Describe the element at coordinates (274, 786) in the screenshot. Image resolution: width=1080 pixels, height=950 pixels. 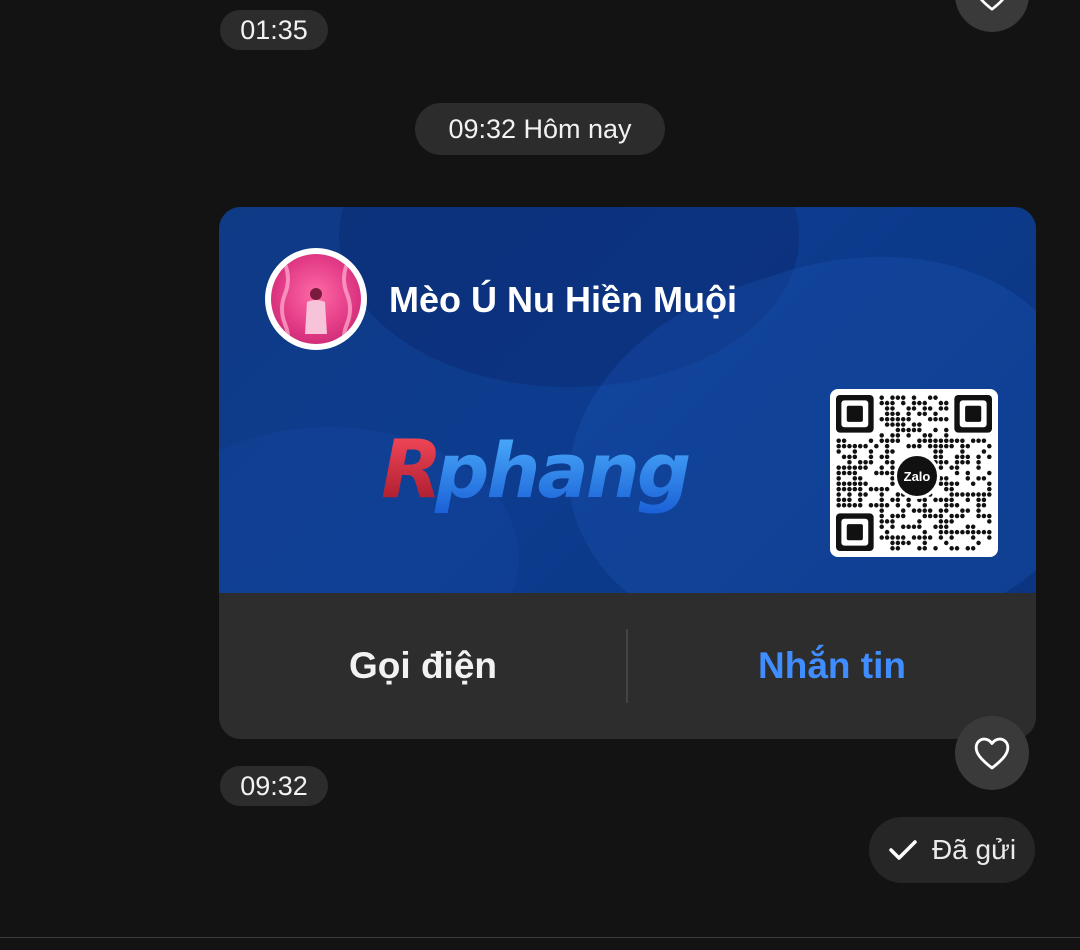
I see `timestamp-pill: 09:32` at that location.